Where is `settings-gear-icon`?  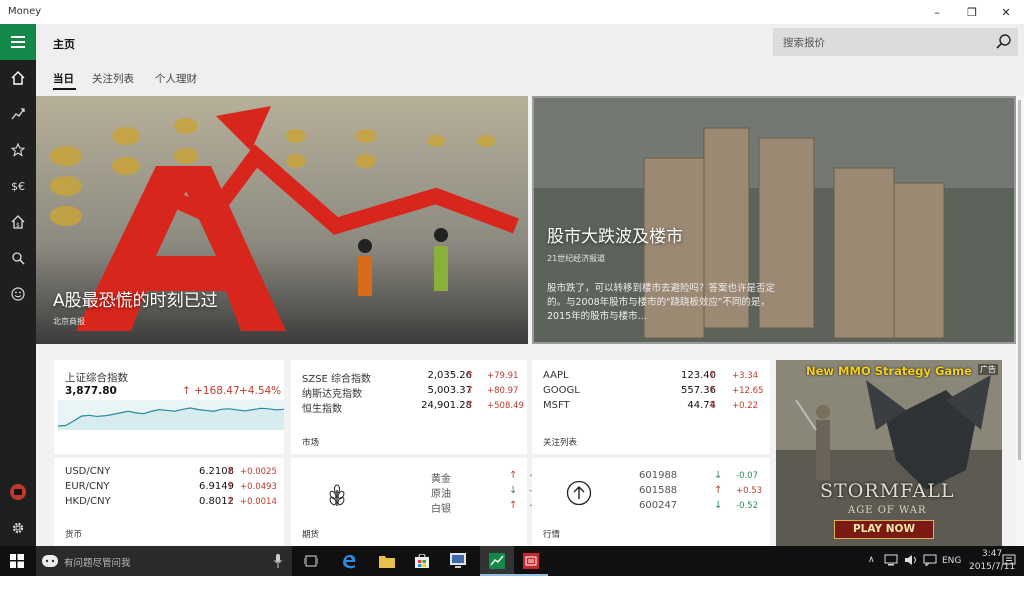 settings-gear-icon is located at coordinates (18, 528).